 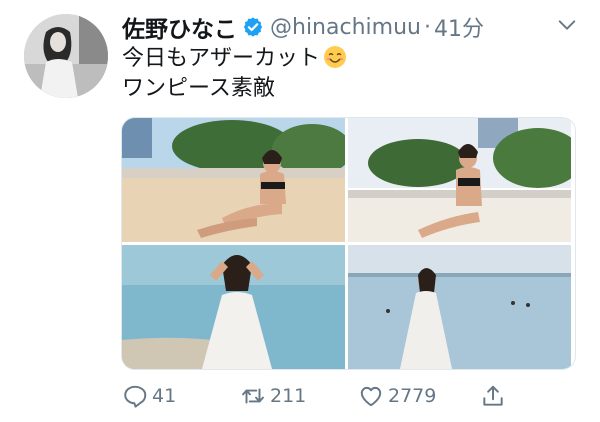 What do you see at coordinates (164, 396) in the screenshot?
I see `reply-count: 41` at bounding box center [164, 396].